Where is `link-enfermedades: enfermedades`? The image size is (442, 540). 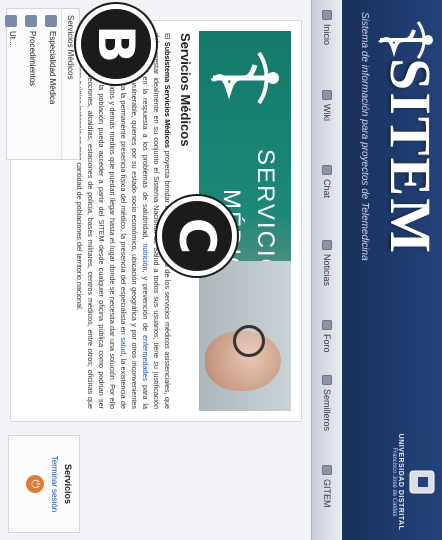 link-enfermedades: enfermedades is located at coordinates (145, 358).